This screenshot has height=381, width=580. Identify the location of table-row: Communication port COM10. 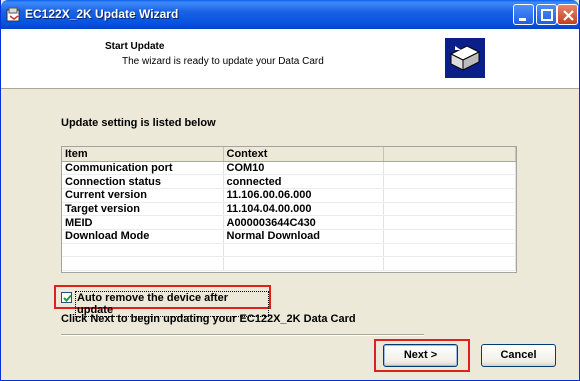
(289, 168).